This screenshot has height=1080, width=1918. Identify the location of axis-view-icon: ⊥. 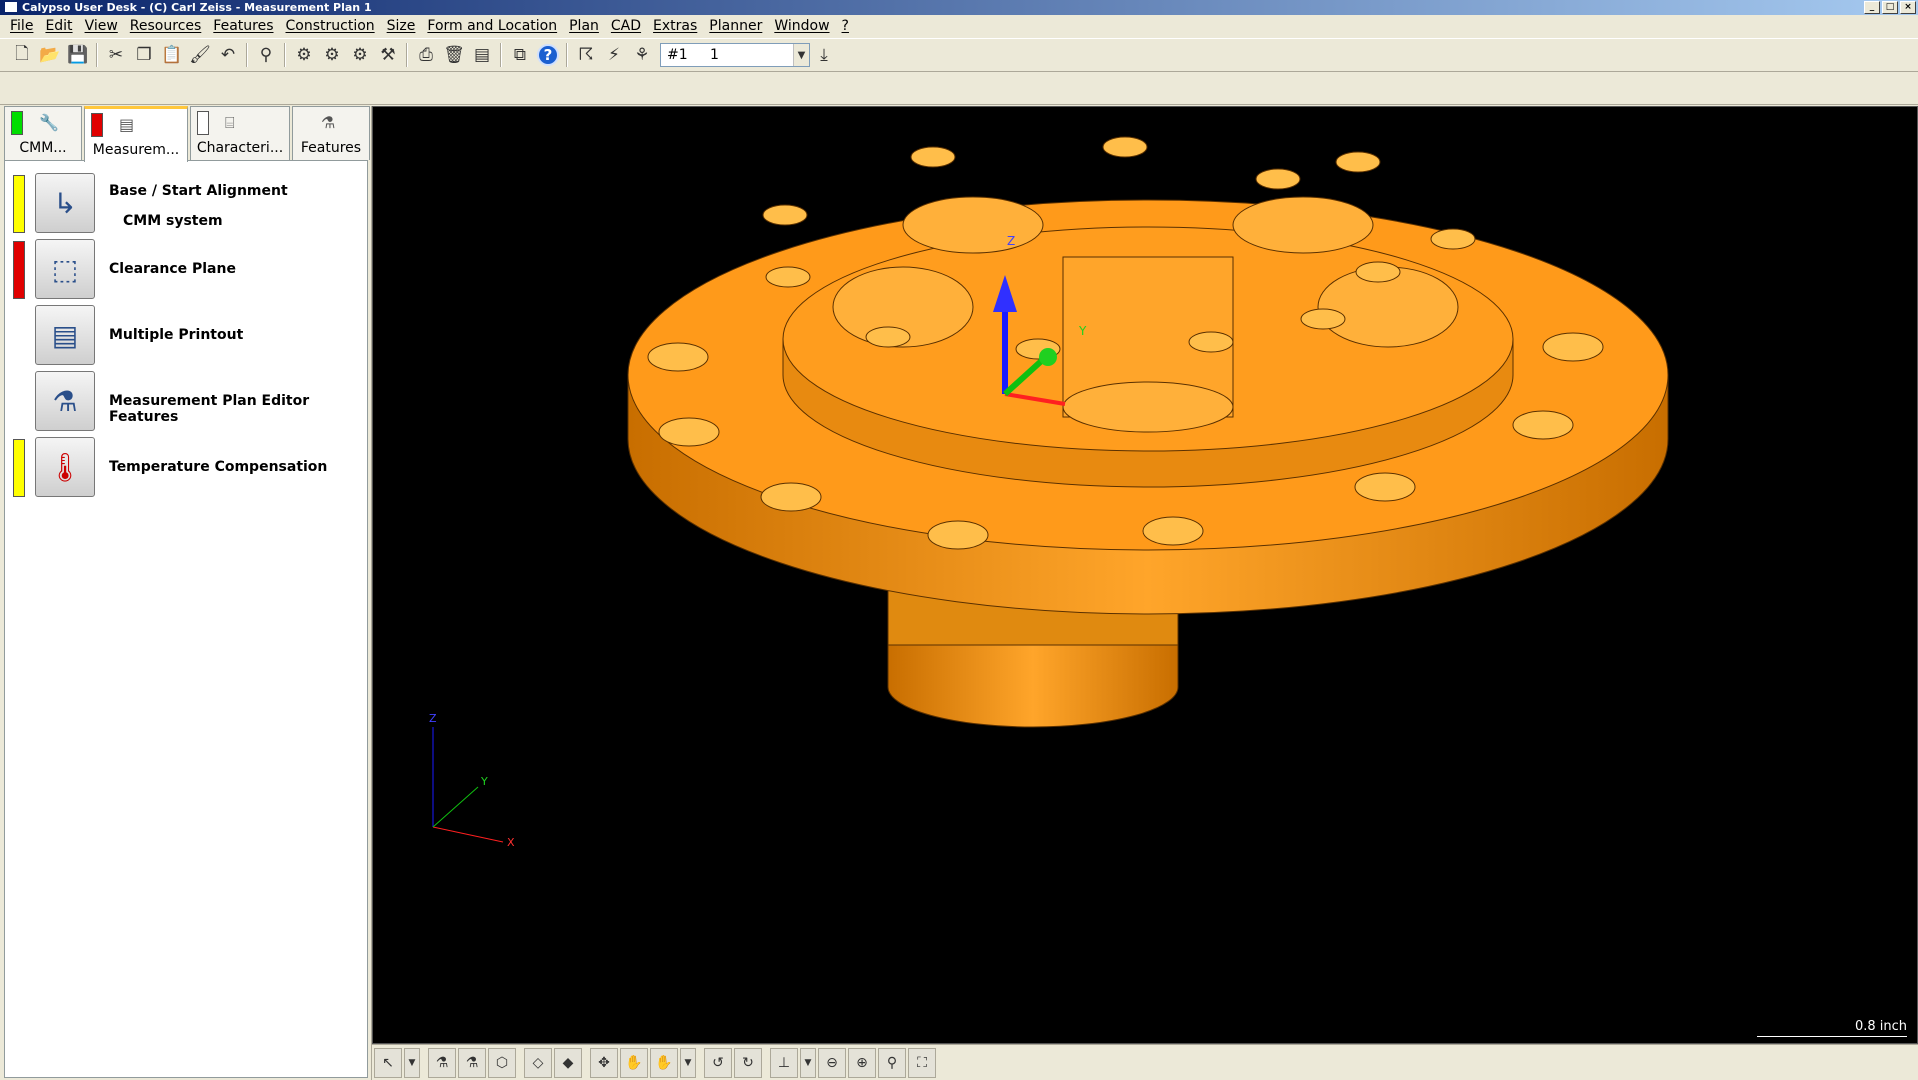
(784, 1062).